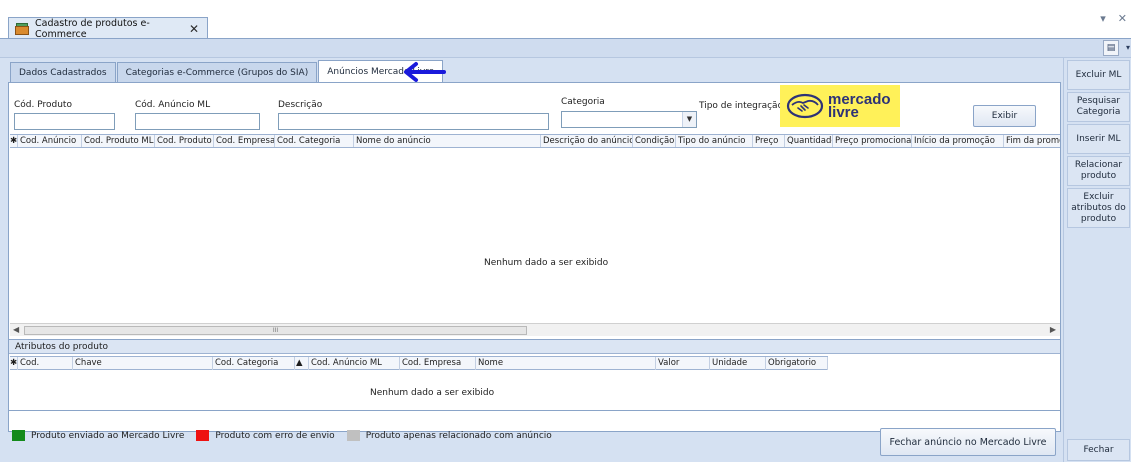 This screenshot has width=1131, height=462. Describe the element at coordinates (354, 363) in the screenshot. I see `column-header: Cod. Anúncio ML` at that location.